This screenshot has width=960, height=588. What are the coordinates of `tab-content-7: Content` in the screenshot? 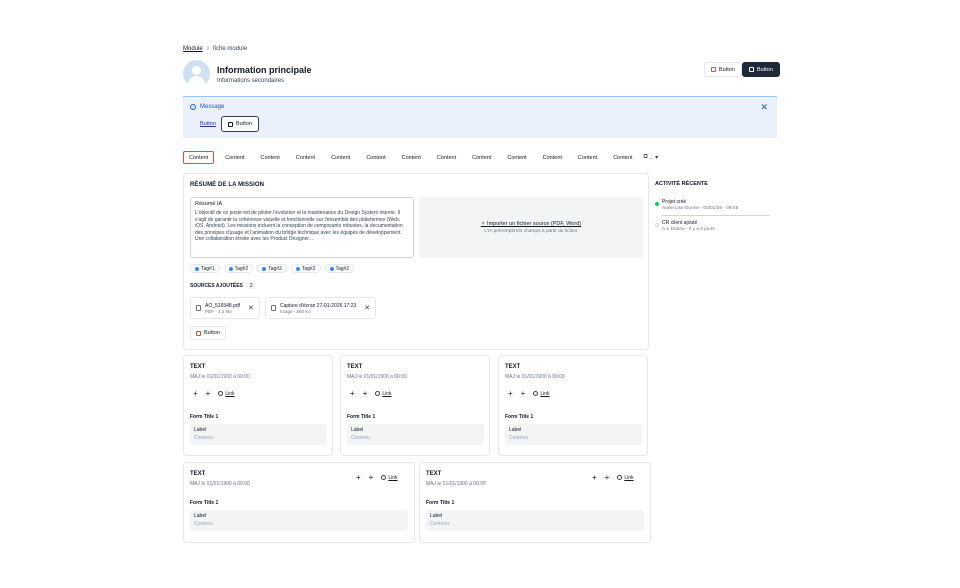 It's located at (411, 157).